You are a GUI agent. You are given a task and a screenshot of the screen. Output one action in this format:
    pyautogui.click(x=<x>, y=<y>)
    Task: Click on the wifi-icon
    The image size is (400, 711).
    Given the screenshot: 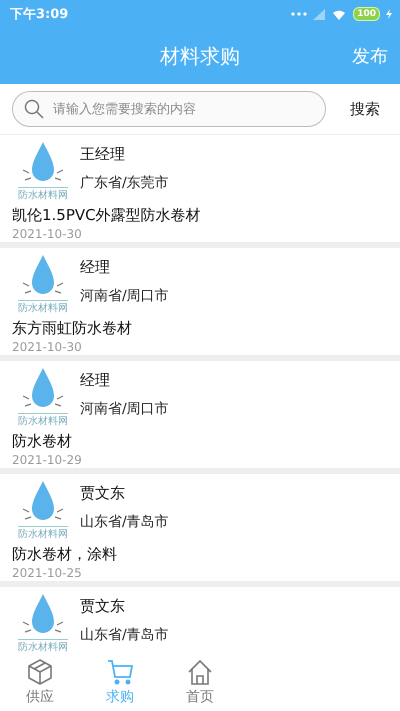 What is the action you would take?
    pyautogui.click(x=339, y=14)
    